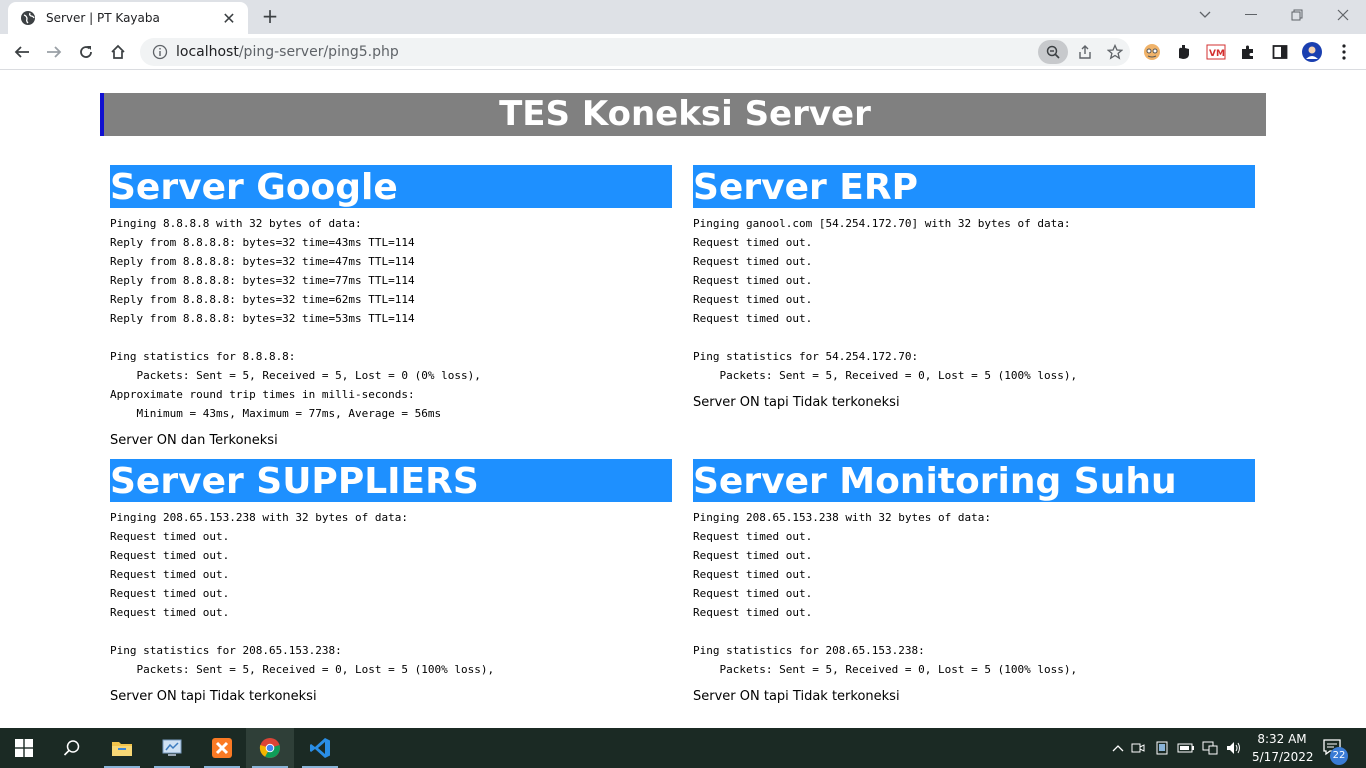  What do you see at coordinates (270, 748) in the screenshot?
I see `chrome-icon` at bounding box center [270, 748].